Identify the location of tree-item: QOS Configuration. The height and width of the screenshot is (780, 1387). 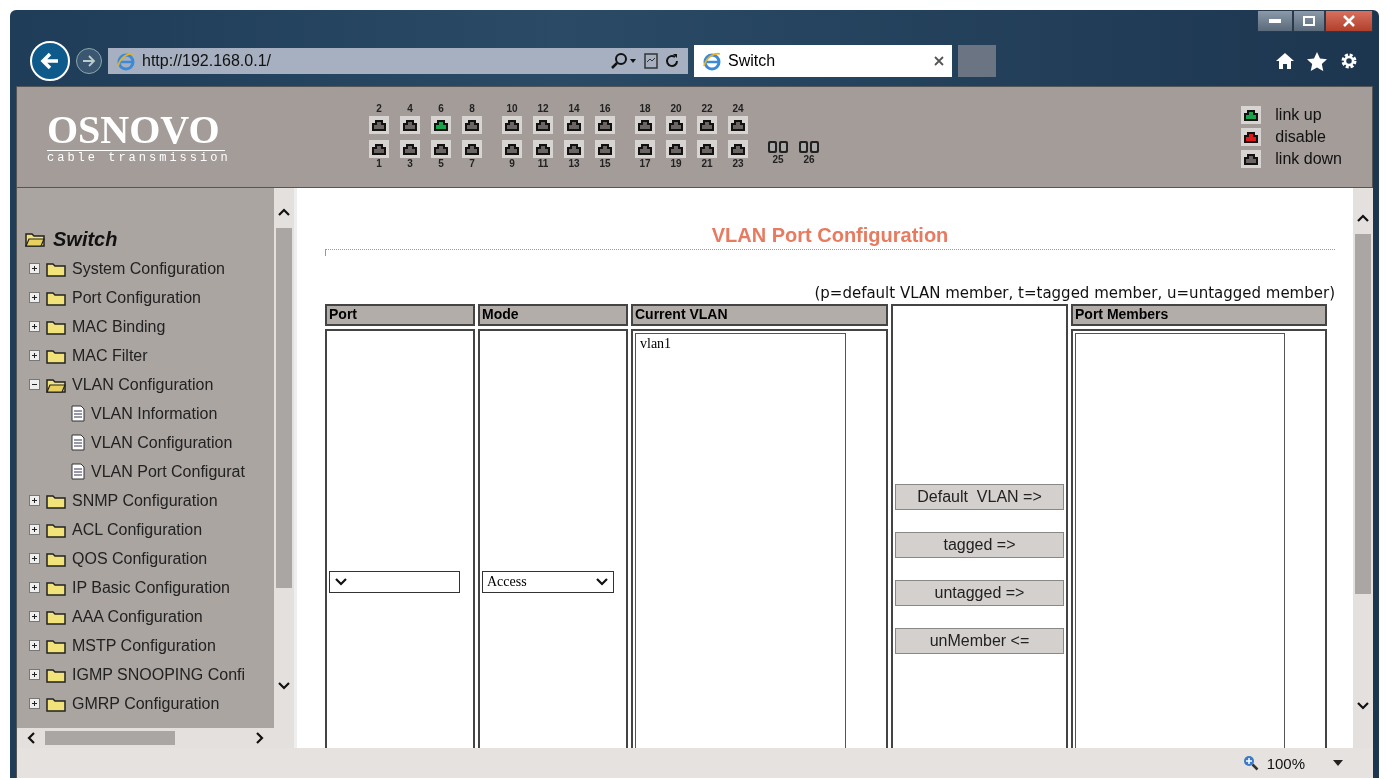
(140, 558).